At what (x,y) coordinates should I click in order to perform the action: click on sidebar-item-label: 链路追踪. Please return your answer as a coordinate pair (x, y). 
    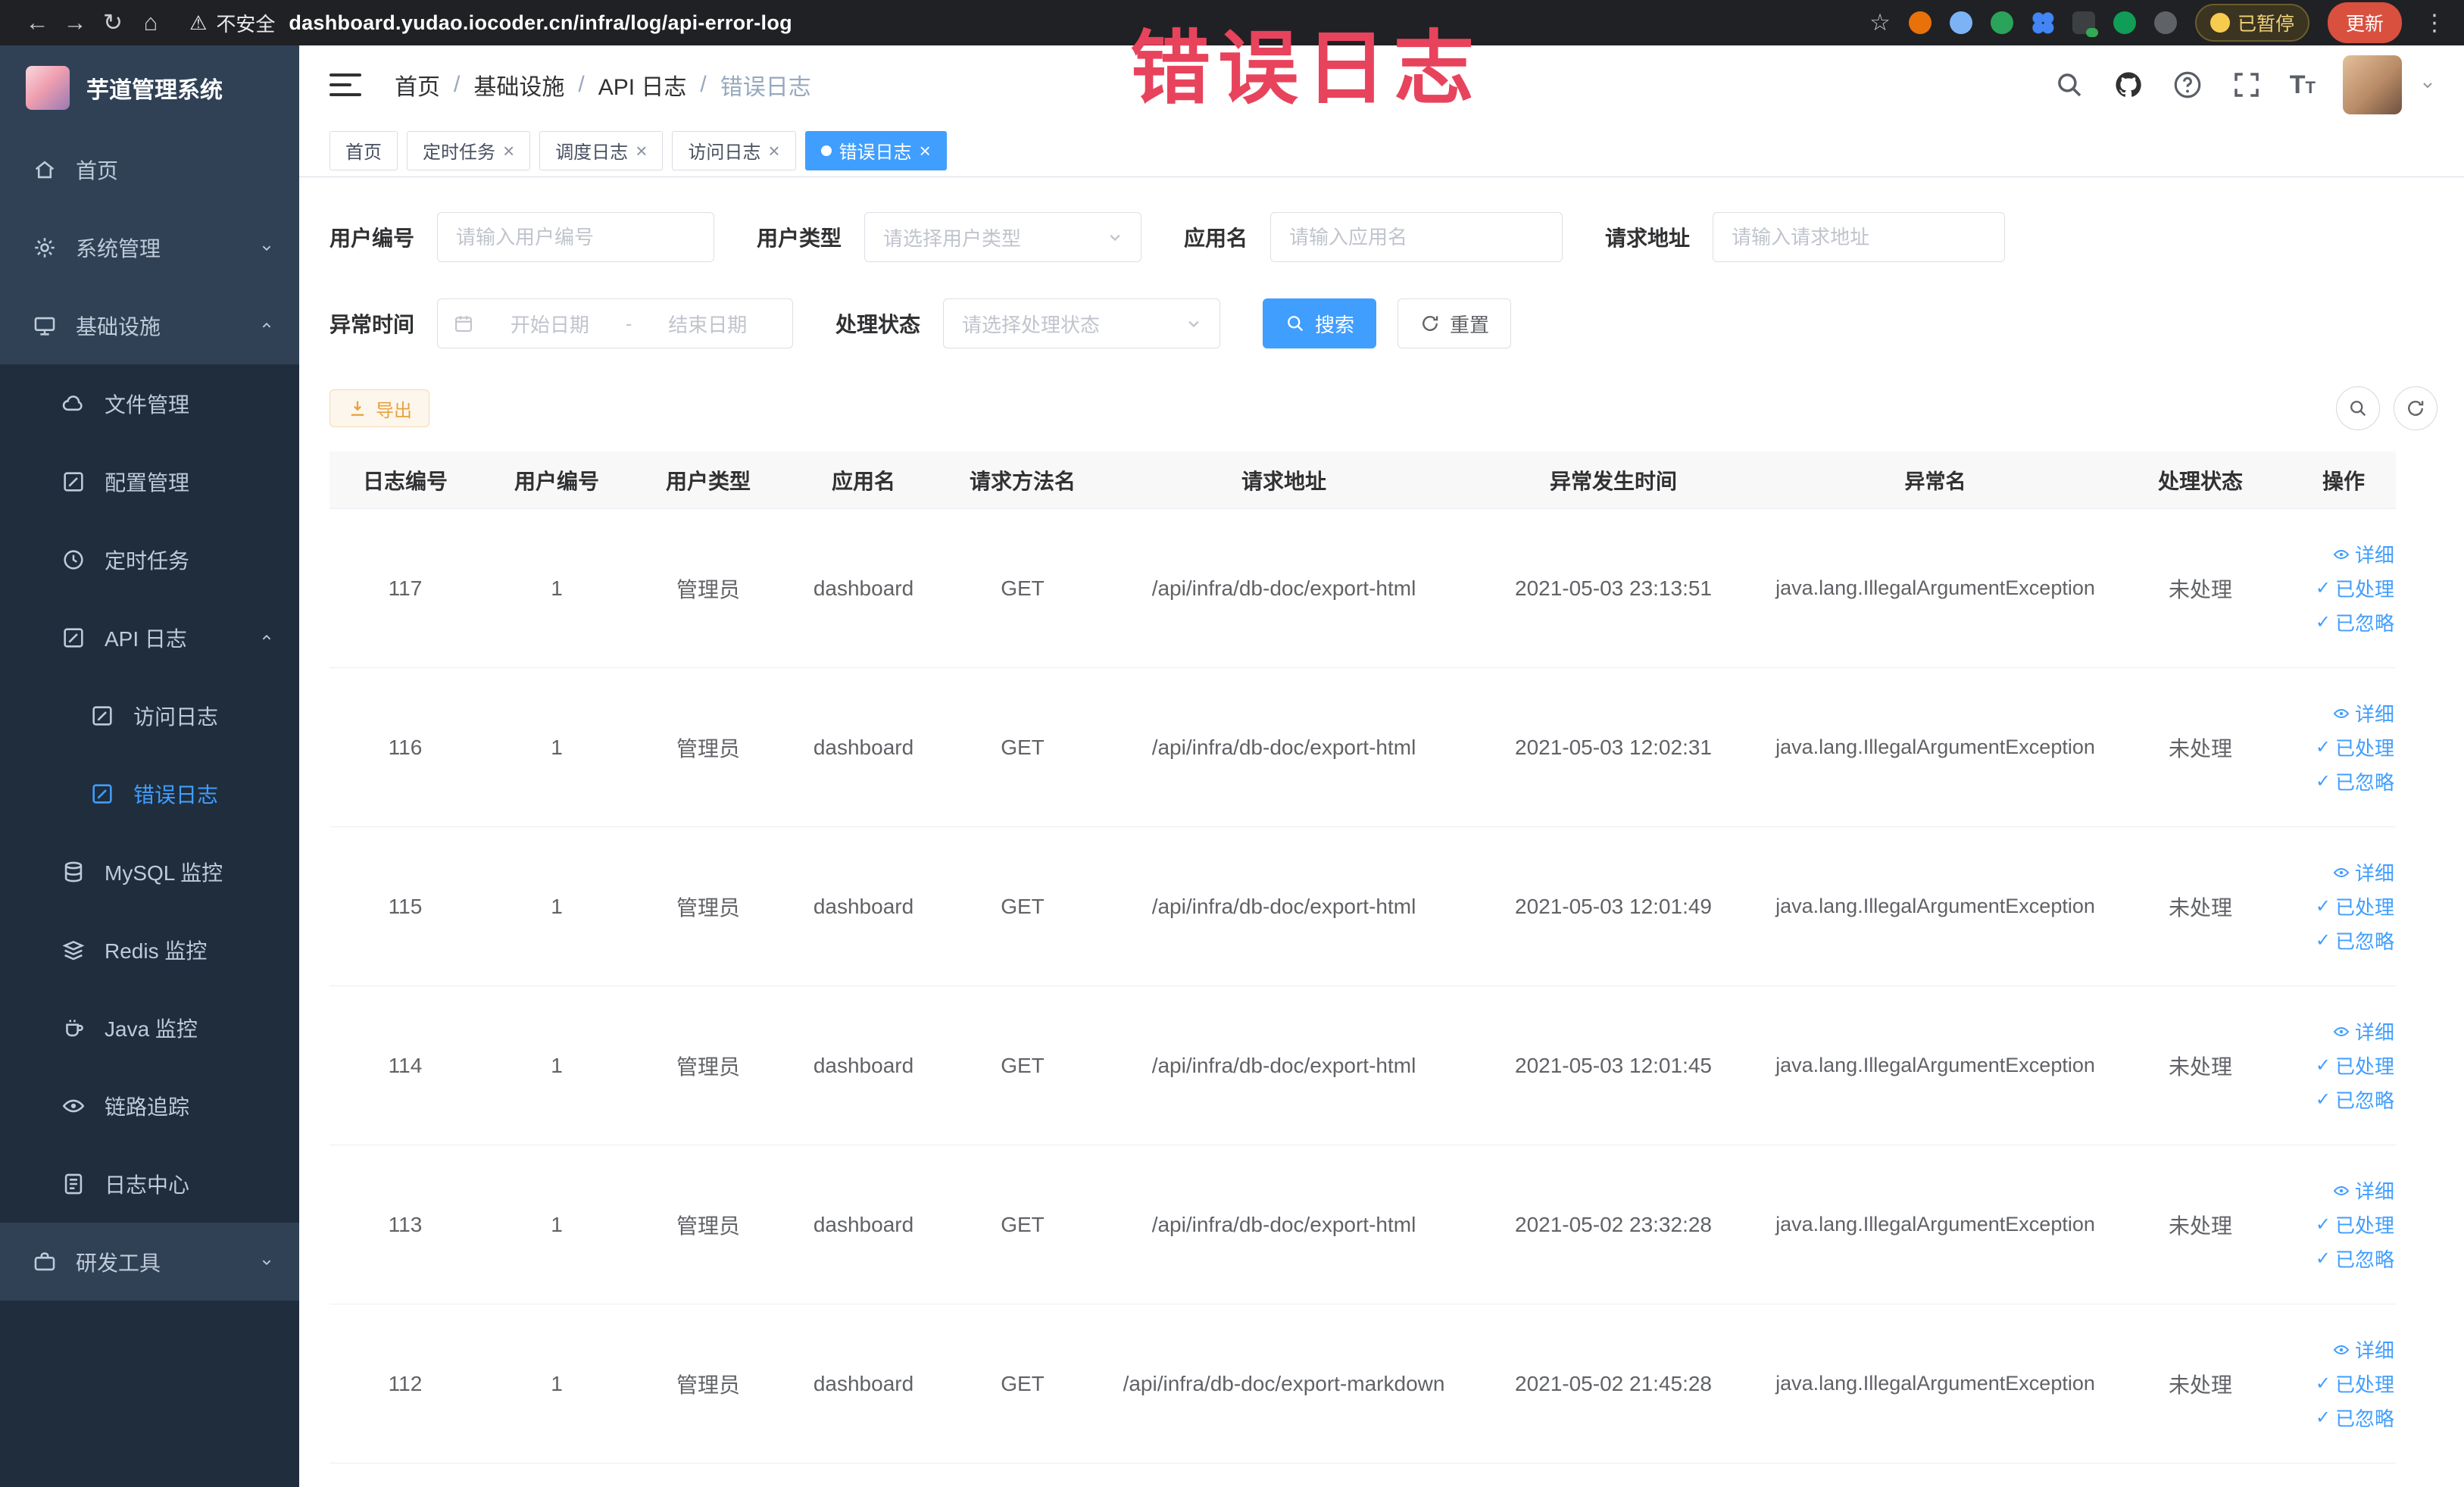
    Looking at the image, I should click on (147, 1107).